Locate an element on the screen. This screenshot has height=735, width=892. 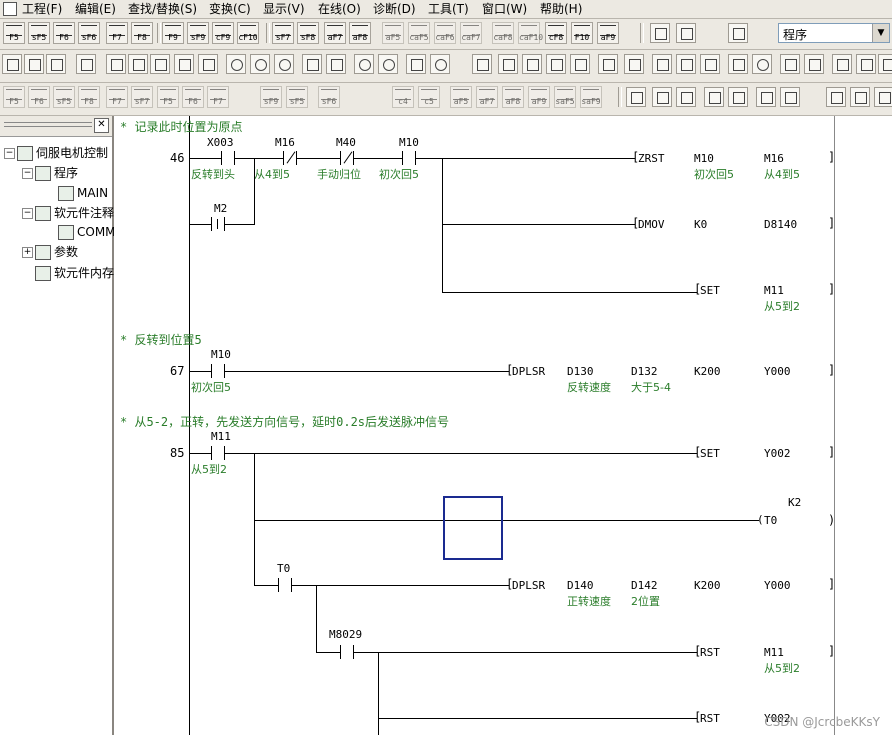
instruction-arg: K200 is located at coordinates (707, 371).